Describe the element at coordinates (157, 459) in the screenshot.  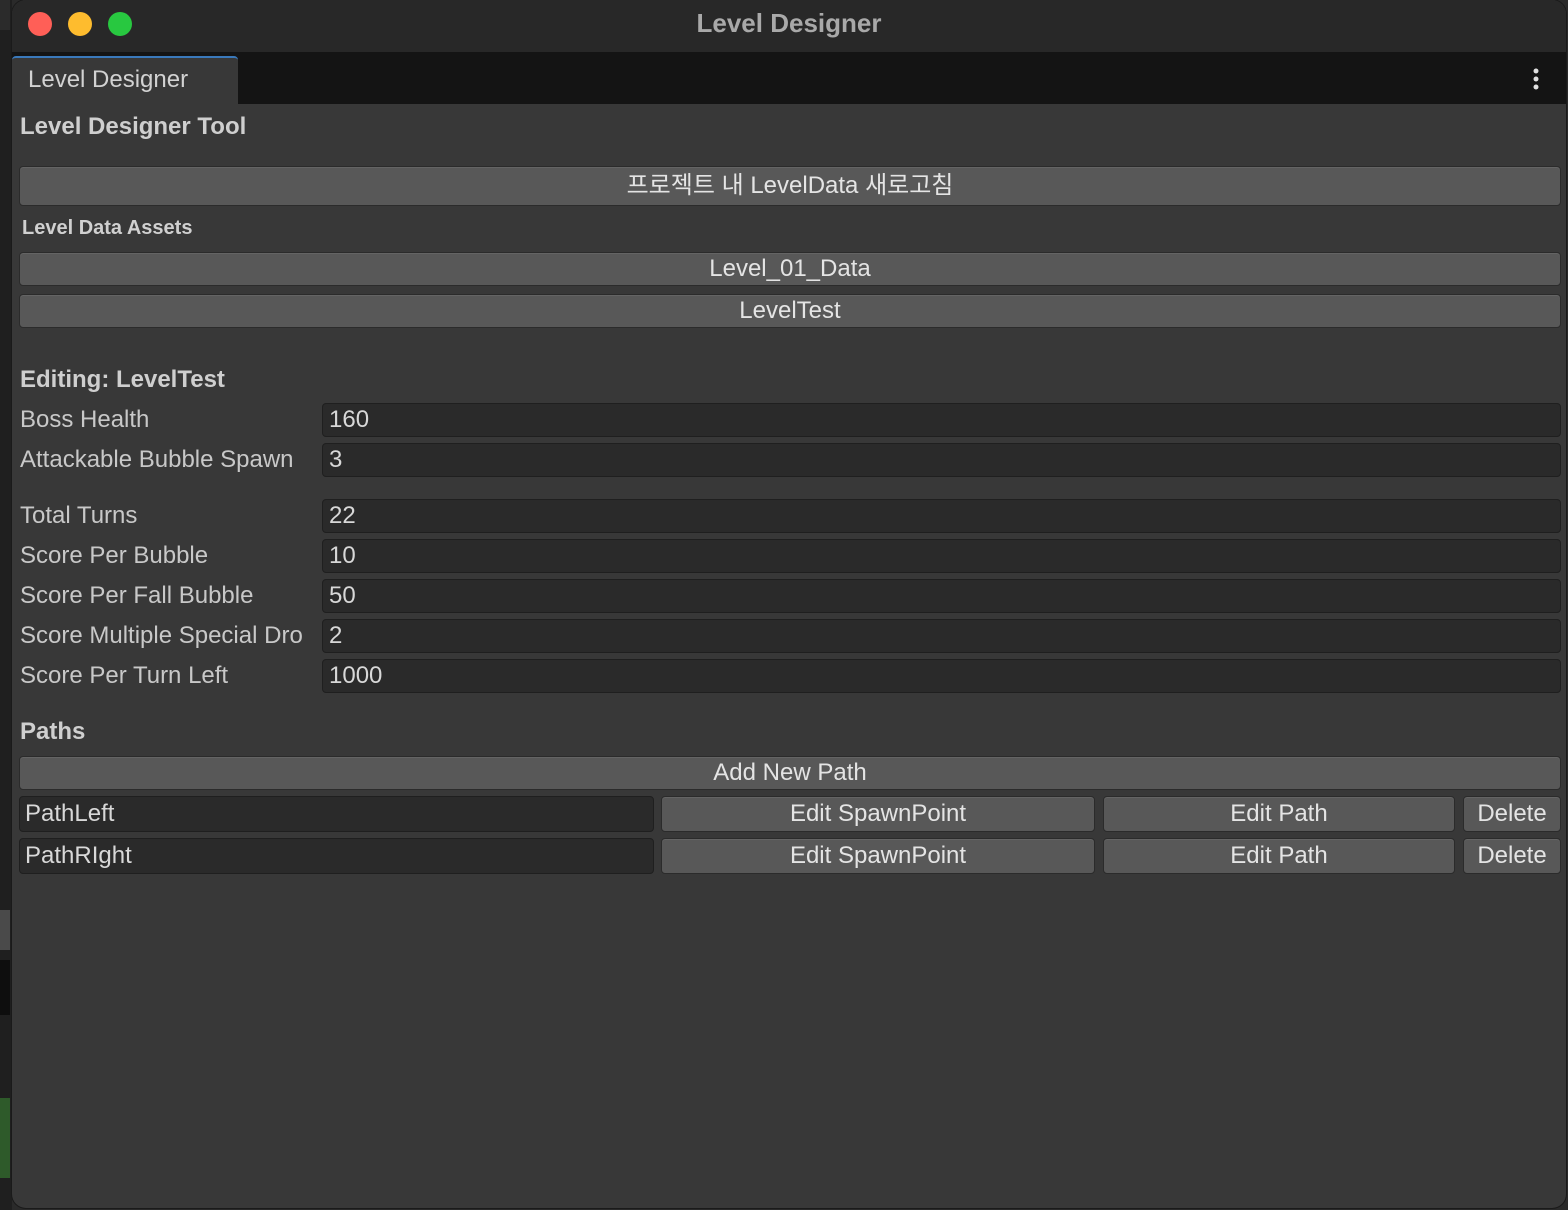
I see `attackable-bubble-spawn-label: Attackable Bubble Spawn` at that location.